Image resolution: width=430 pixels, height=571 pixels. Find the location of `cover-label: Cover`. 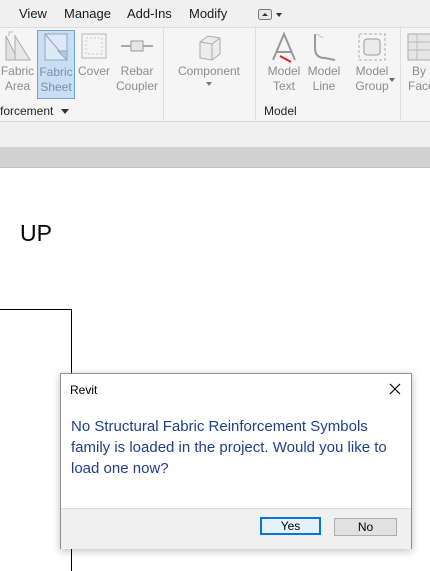

cover-label: Cover is located at coordinates (93, 71).